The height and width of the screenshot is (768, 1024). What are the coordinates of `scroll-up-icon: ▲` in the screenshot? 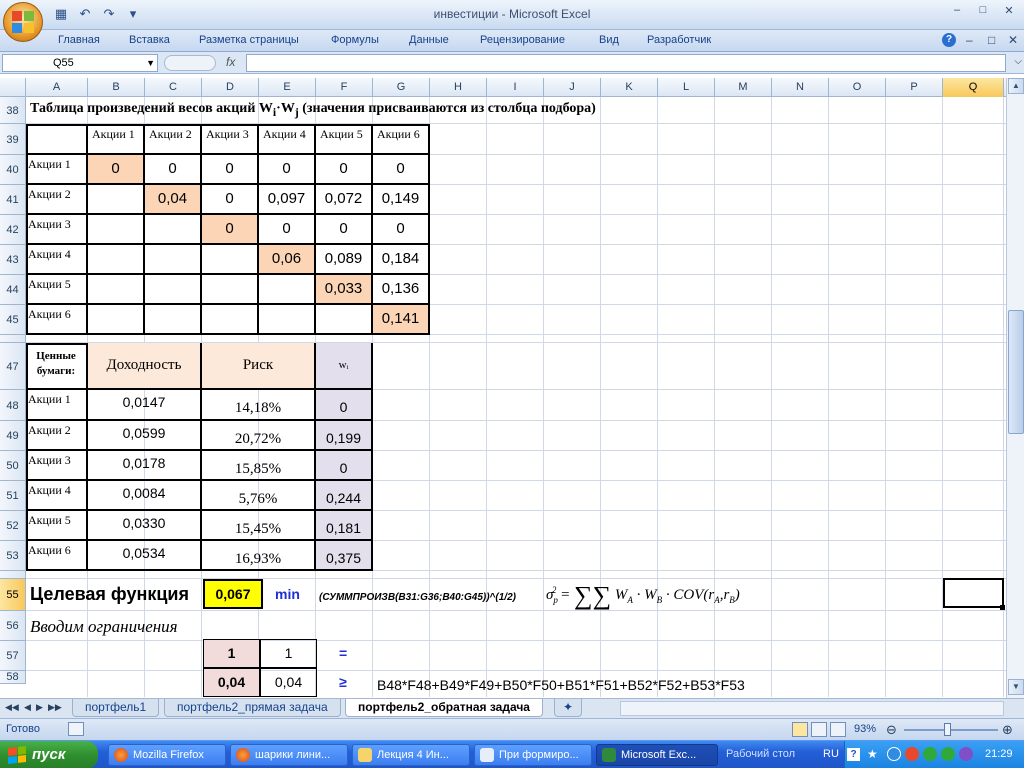 It's located at (1016, 86).